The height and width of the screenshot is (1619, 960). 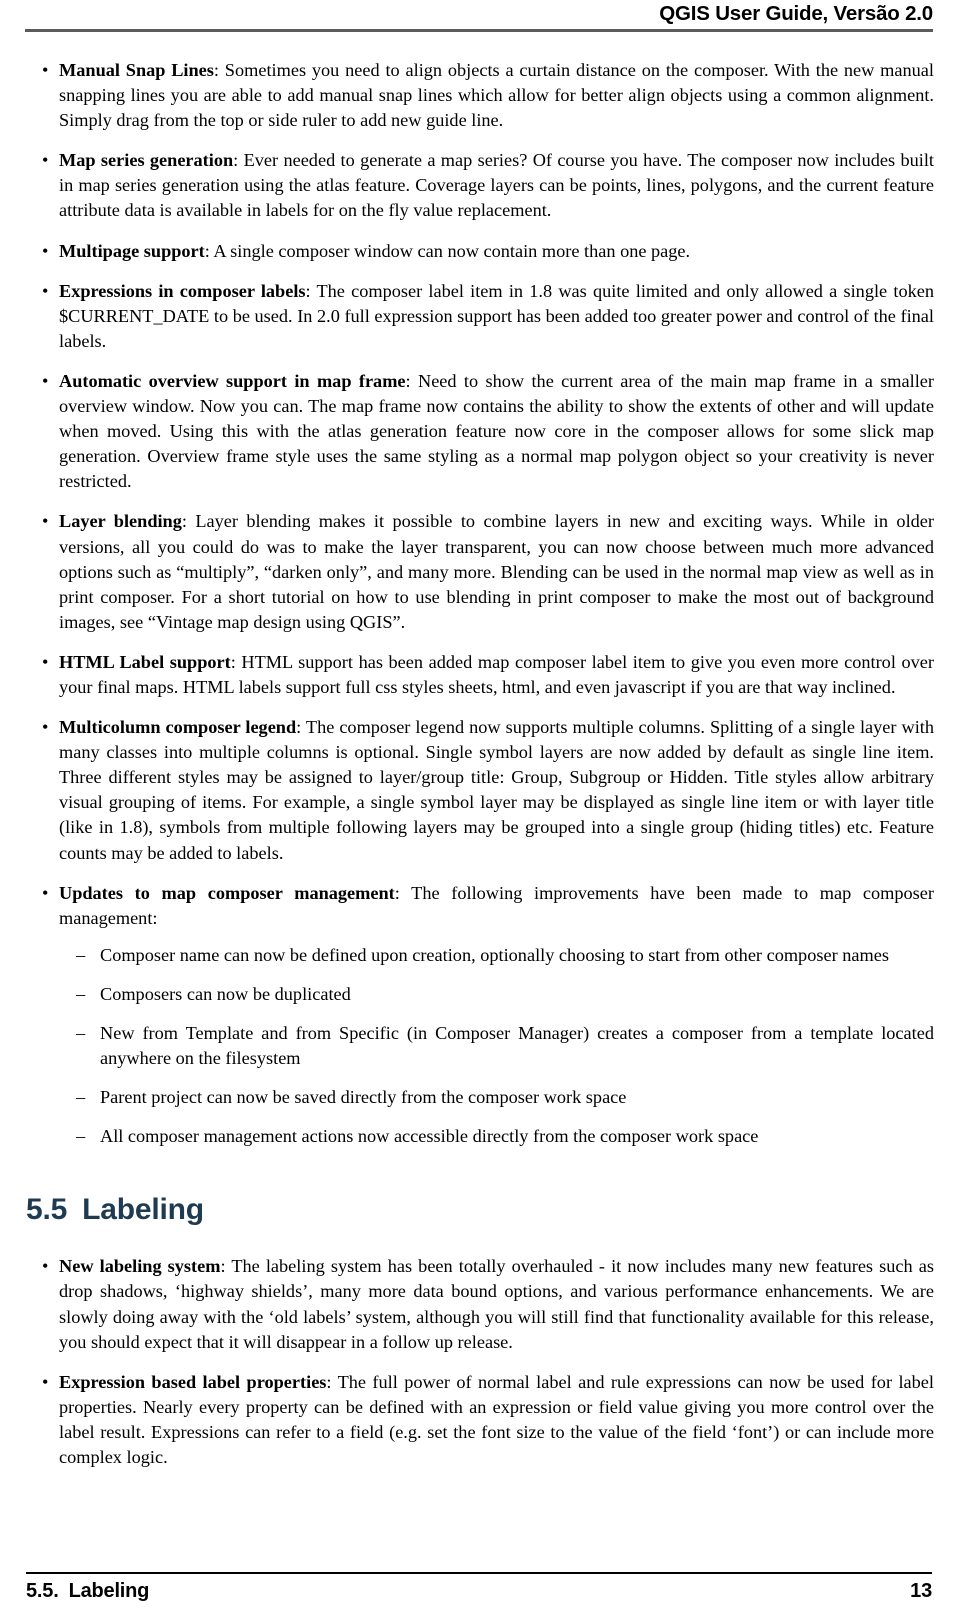 What do you see at coordinates (496, 994) in the screenshot?
I see `sub-list-item: – Composers can now be duplicated` at bounding box center [496, 994].